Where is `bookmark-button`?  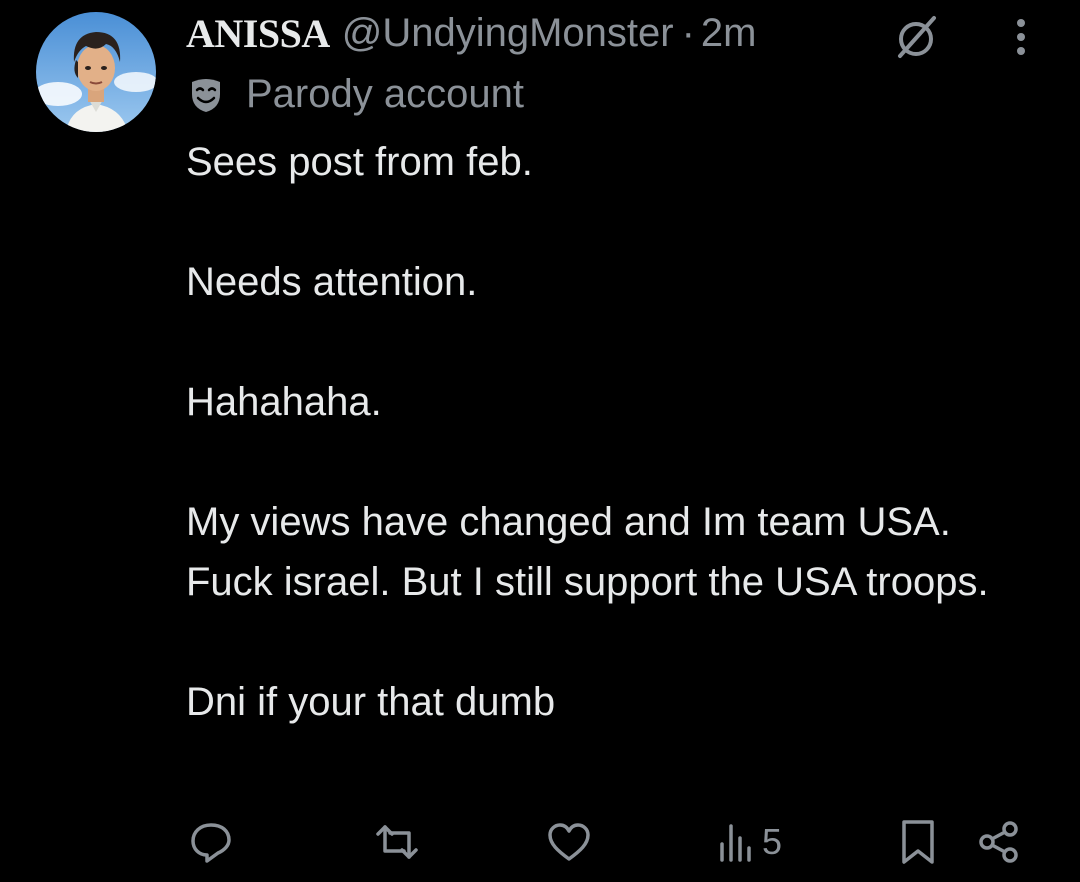 bookmark-button is located at coordinates (918, 842).